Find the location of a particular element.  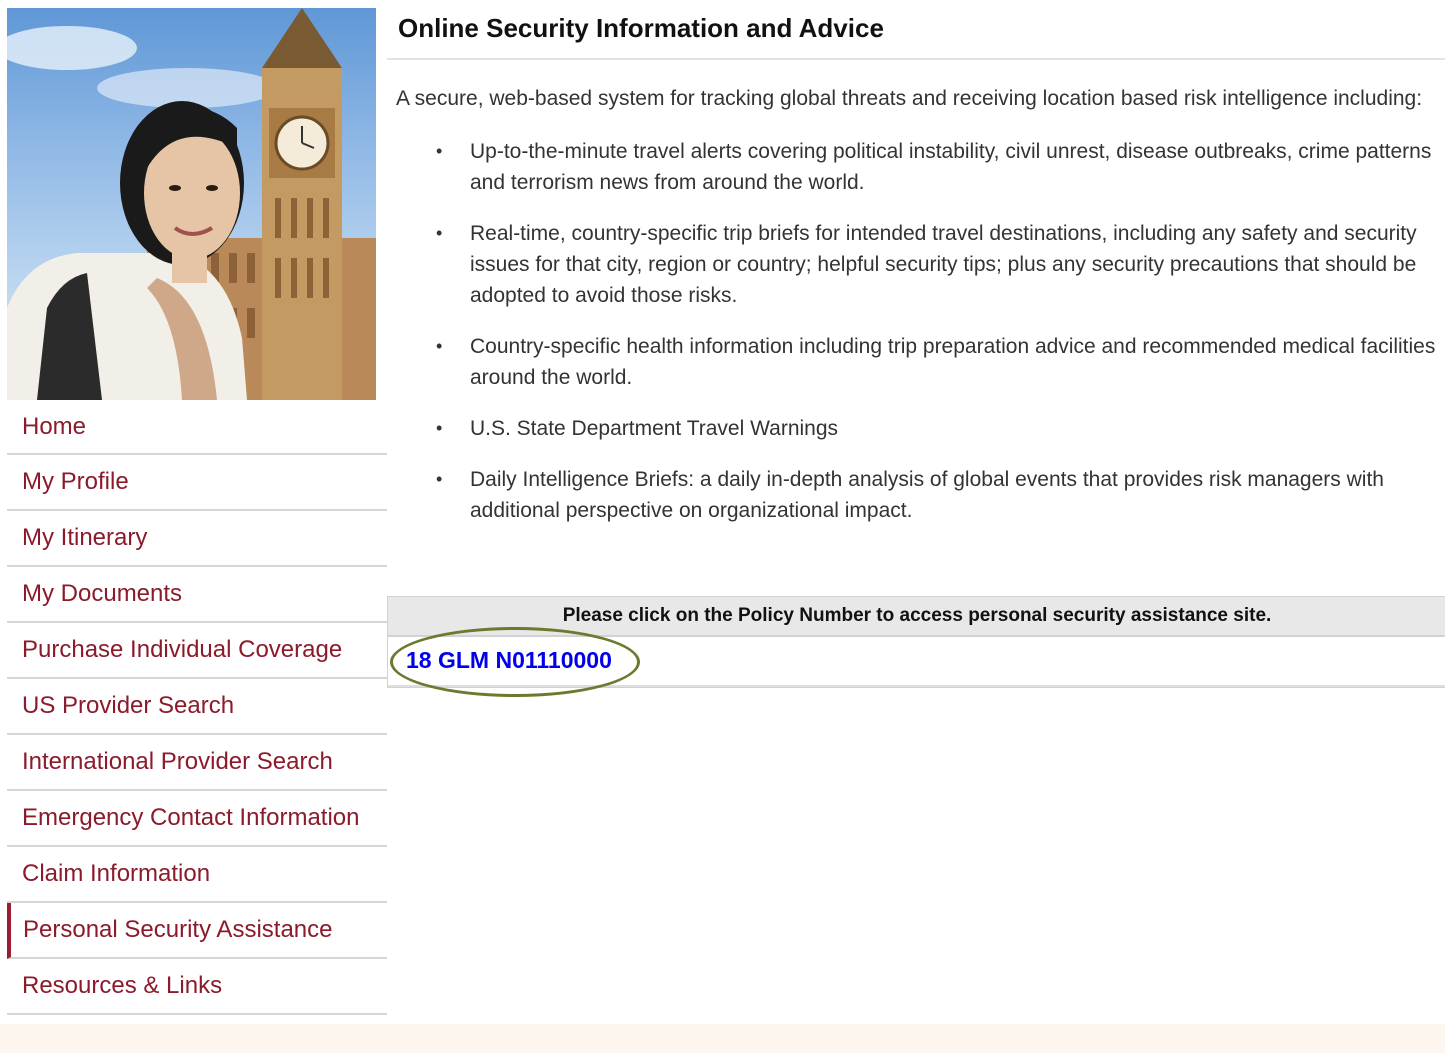

table-row: 18 GLM N01110000 is located at coordinates (916, 662).